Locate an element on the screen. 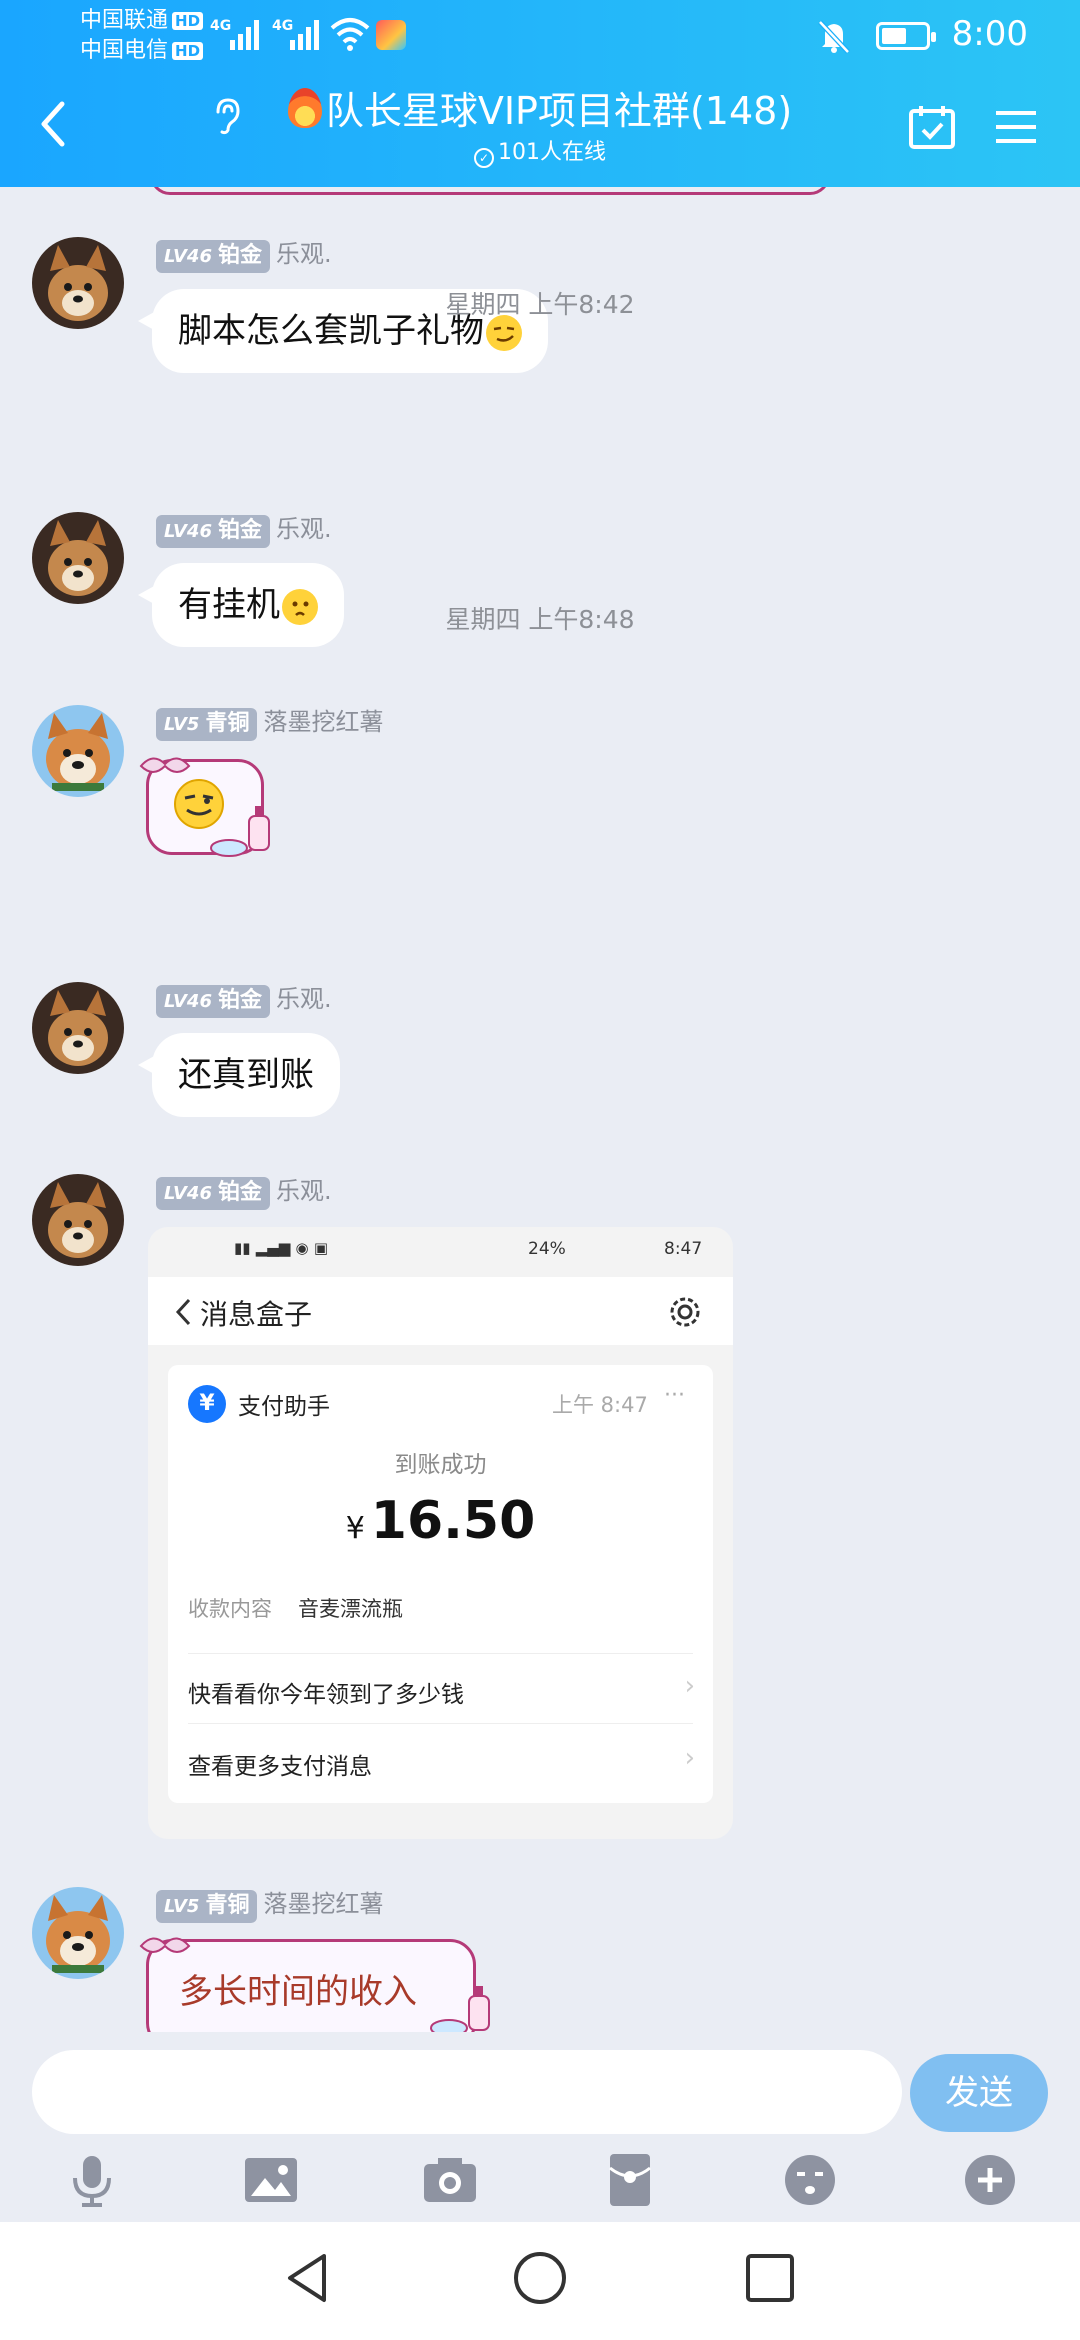  bell-muted-icon is located at coordinates (834, 37).